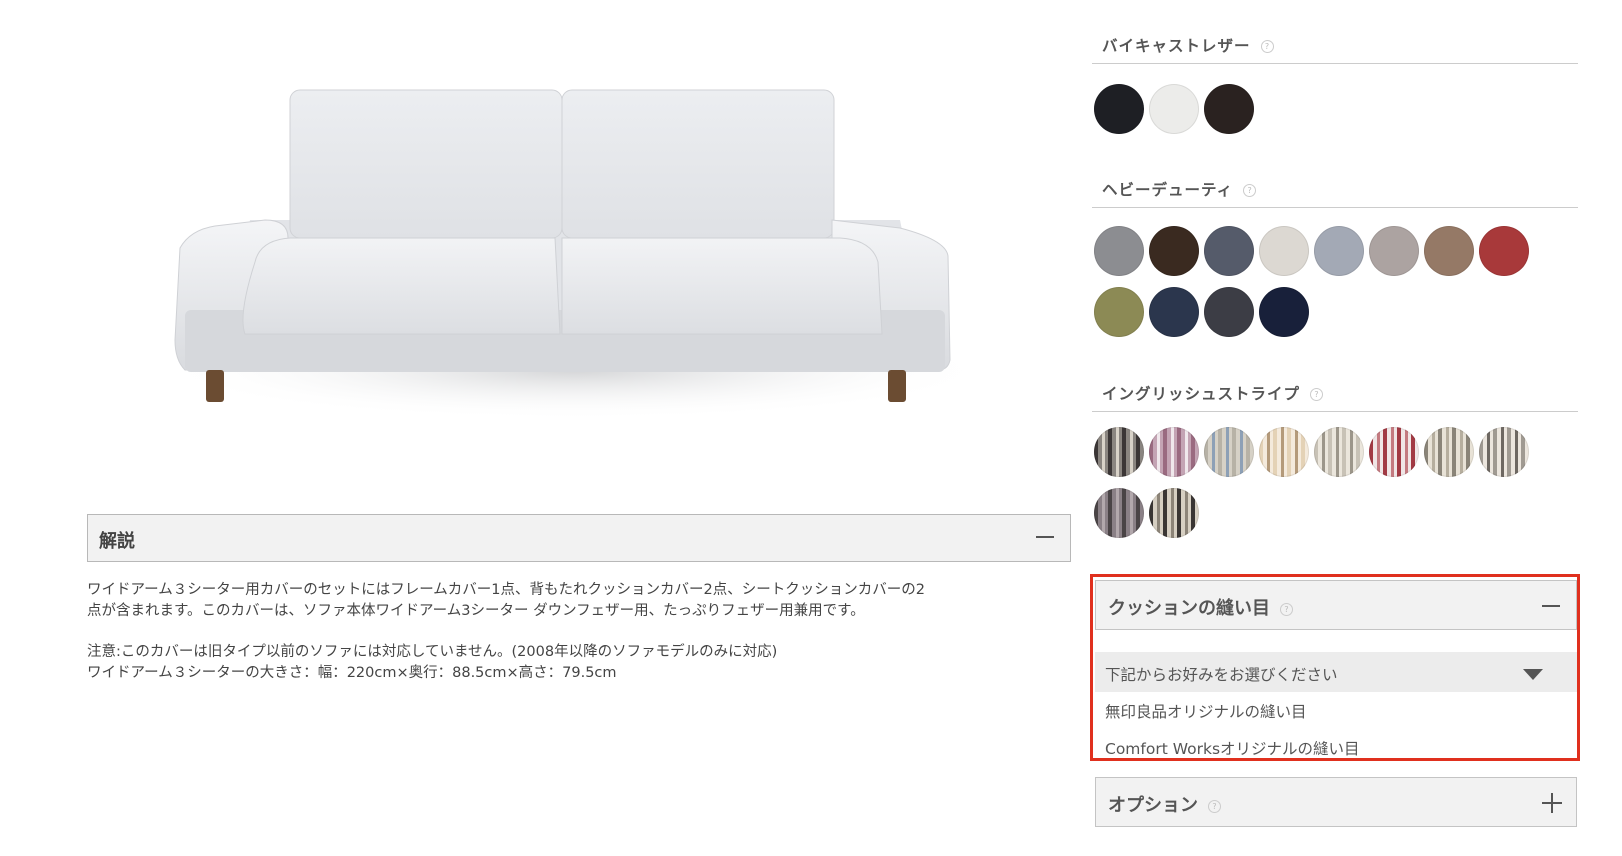  I want to click on fabric-swatch-cream, so click(1284, 251).